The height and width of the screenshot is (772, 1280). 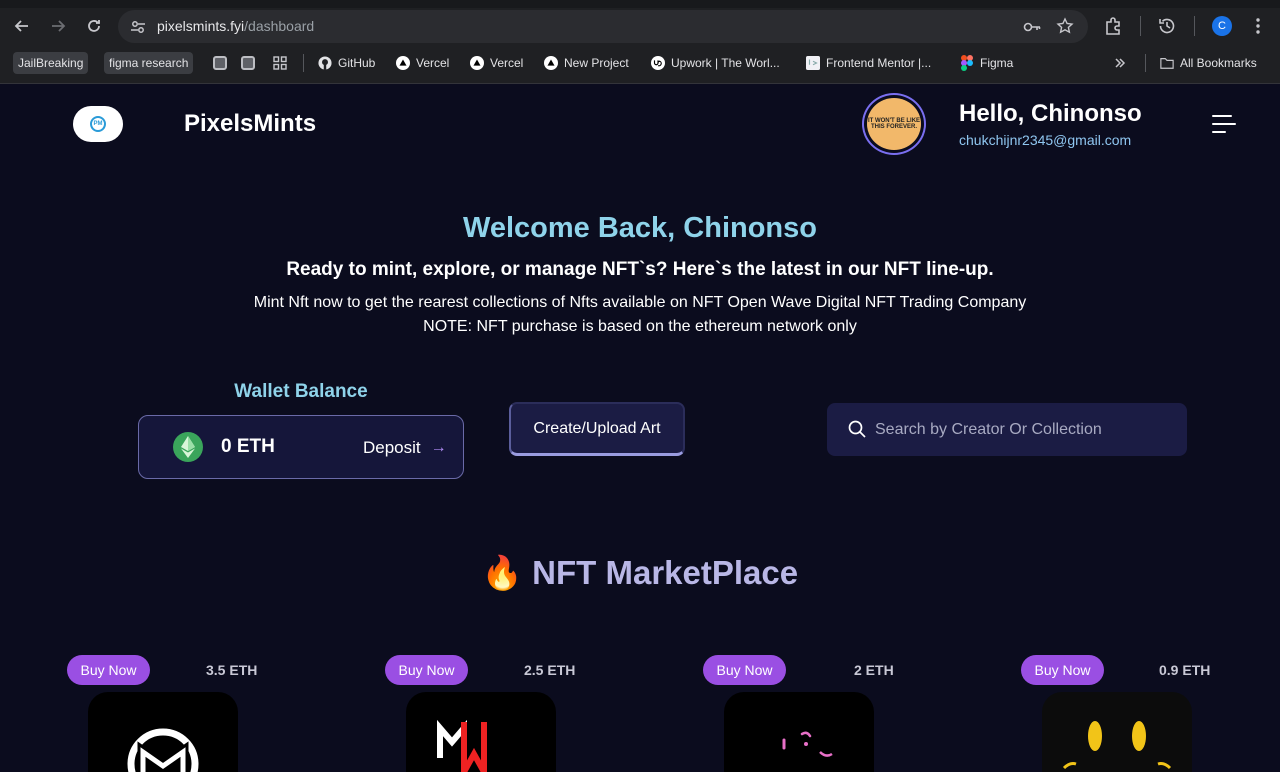 What do you see at coordinates (502, 572) in the screenshot?
I see `fire-icon: 🔥` at bounding box center [502, 572].